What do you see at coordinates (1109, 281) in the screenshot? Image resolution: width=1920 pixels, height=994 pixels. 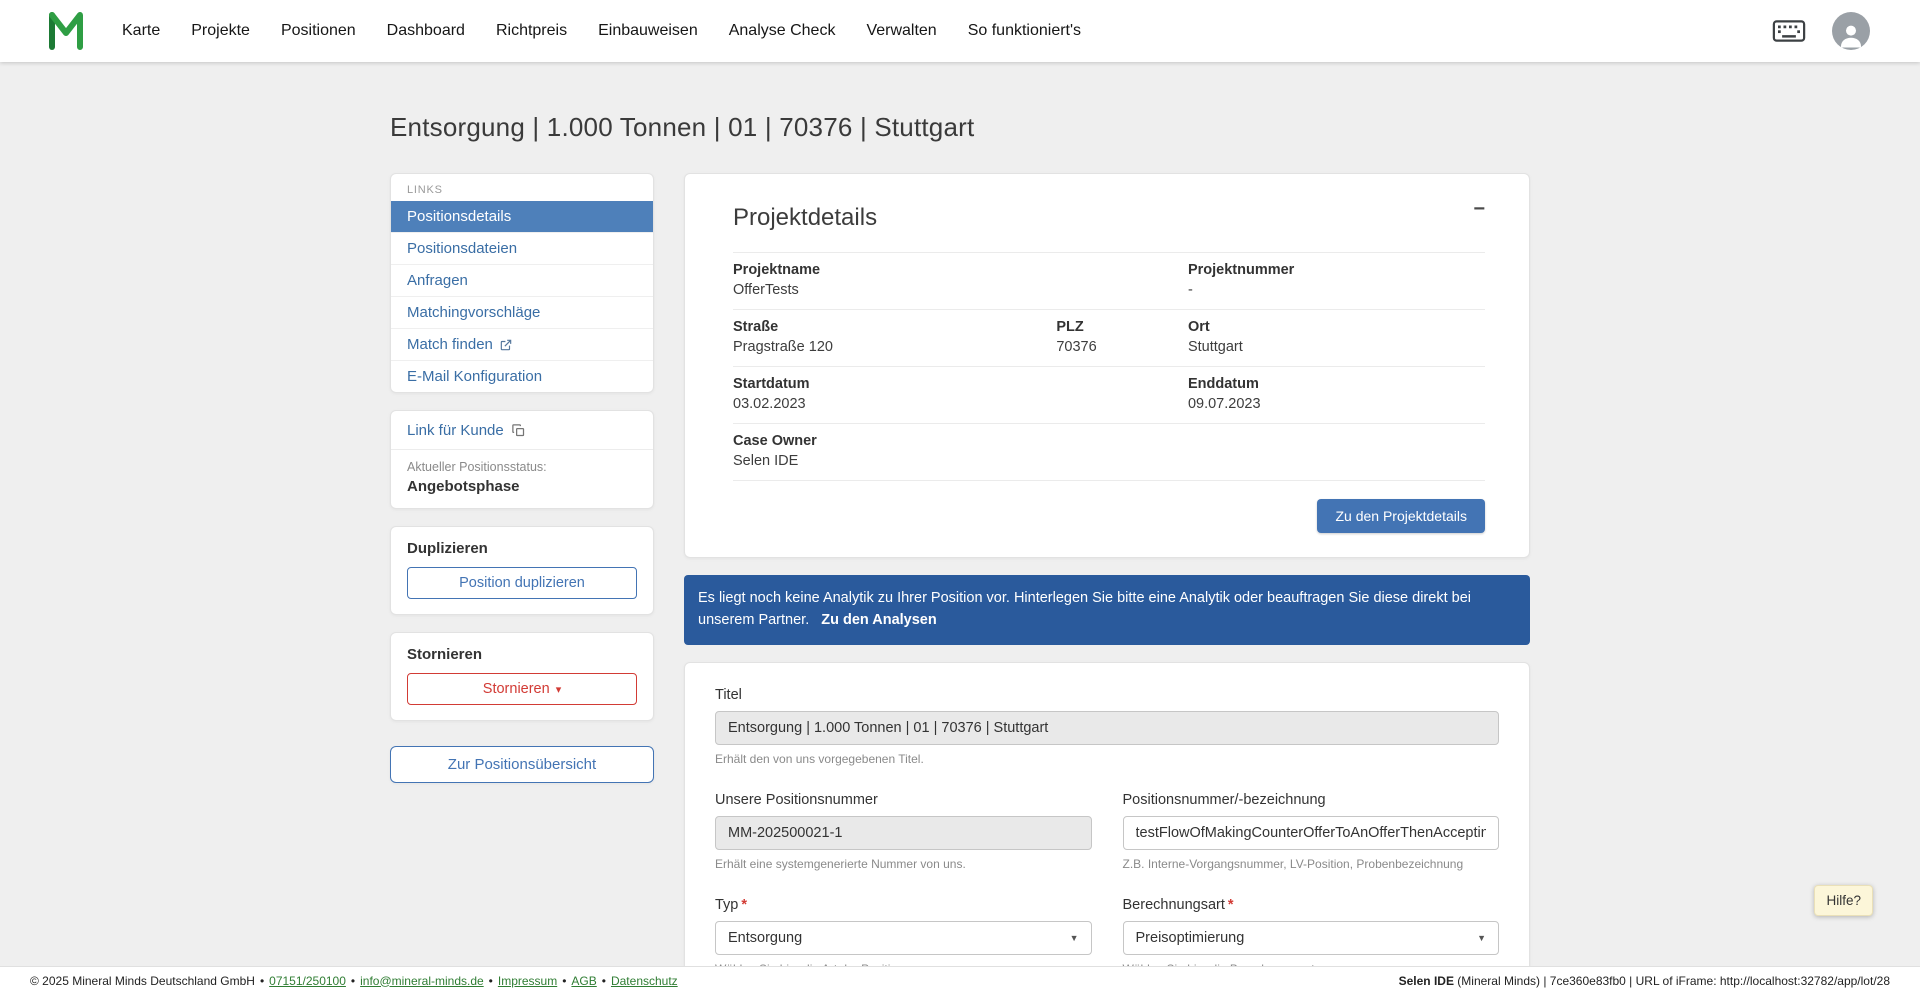 I see `table-row: Projektname OfferTests Projektnummer -` at bounding box center [1109, 281].